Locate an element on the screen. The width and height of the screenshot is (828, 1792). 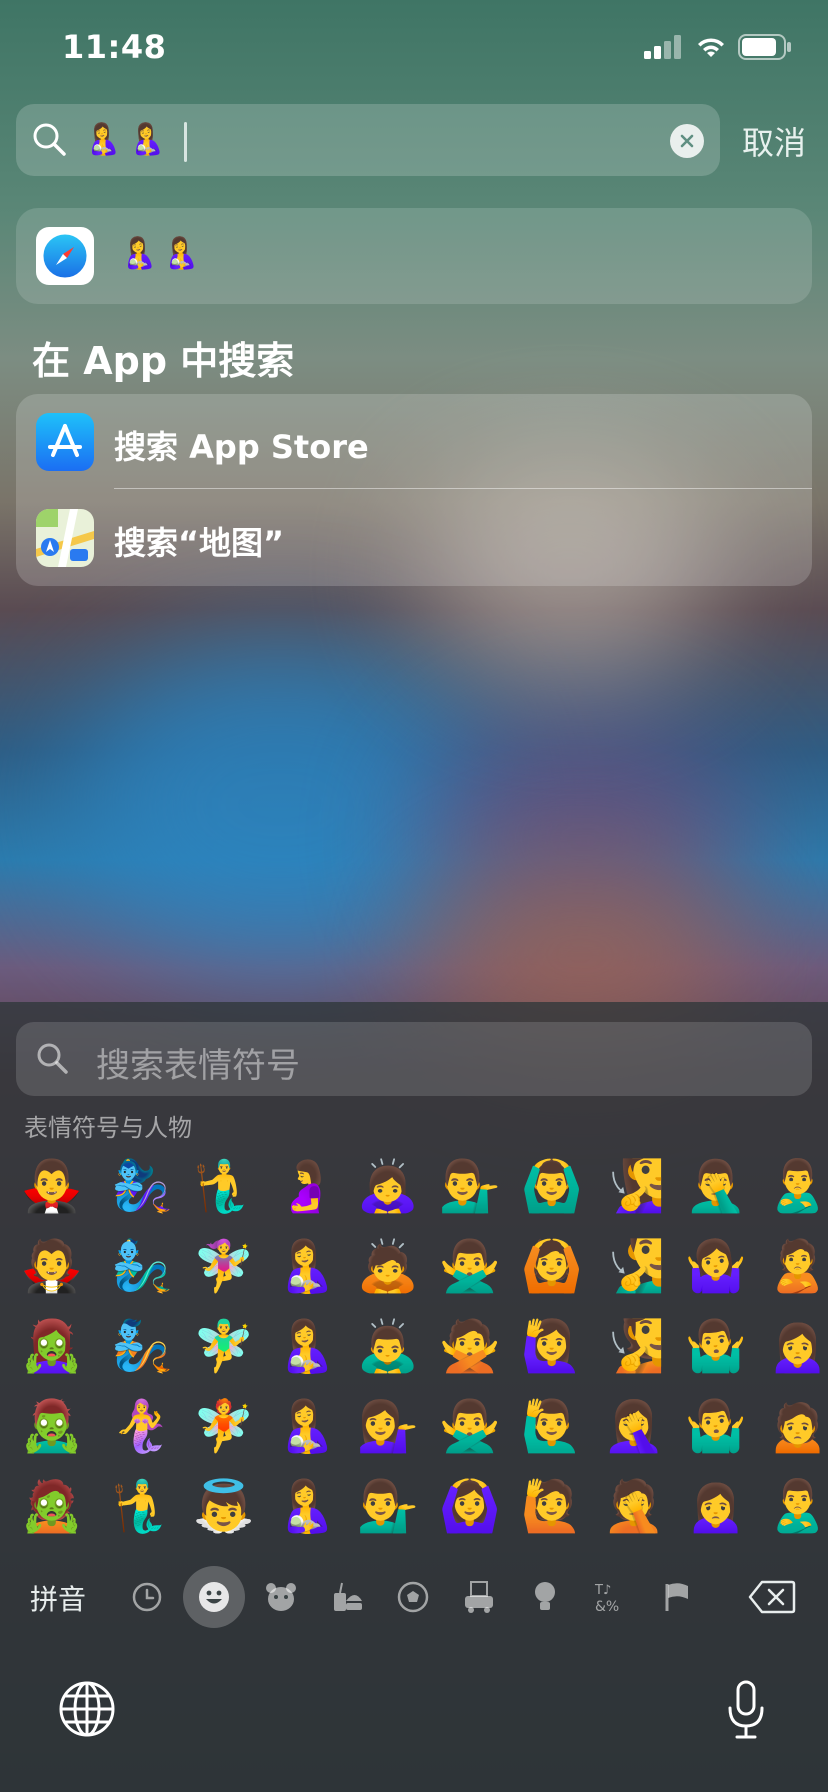
emoji-key: 🙇 is located at coordinates (388, 1266).